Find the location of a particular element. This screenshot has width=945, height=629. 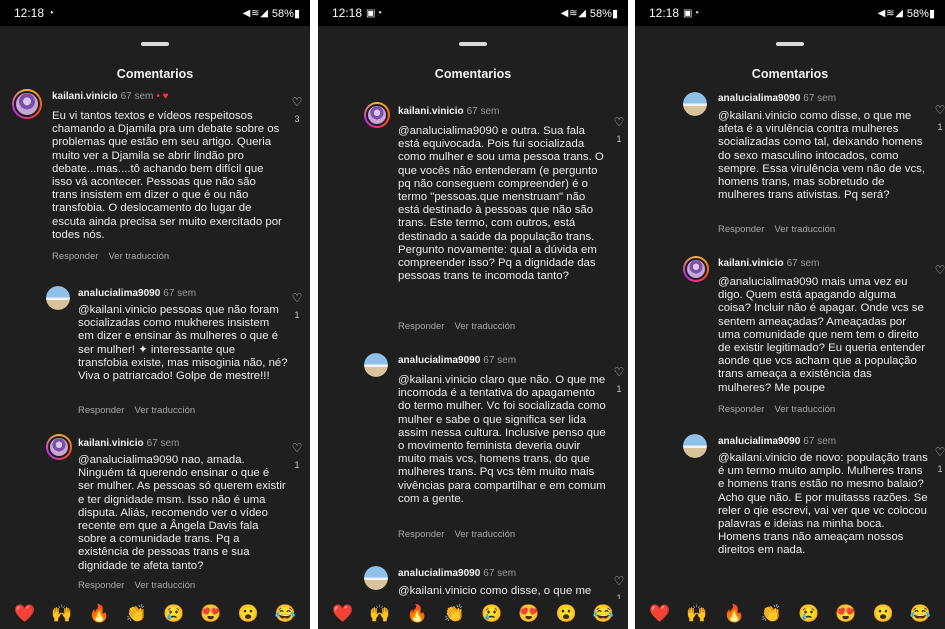

page-title: Comentarios is located at coordinates (155, 74).